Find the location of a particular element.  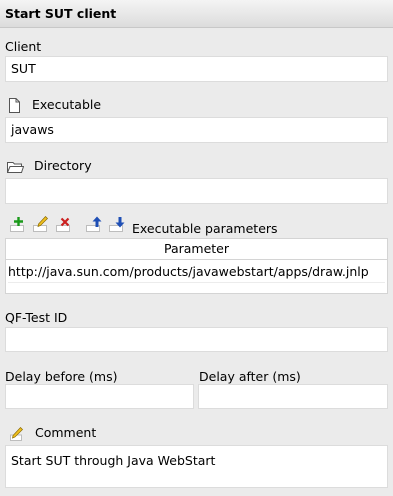

pencil-icon is located at coordinates (16, 433).